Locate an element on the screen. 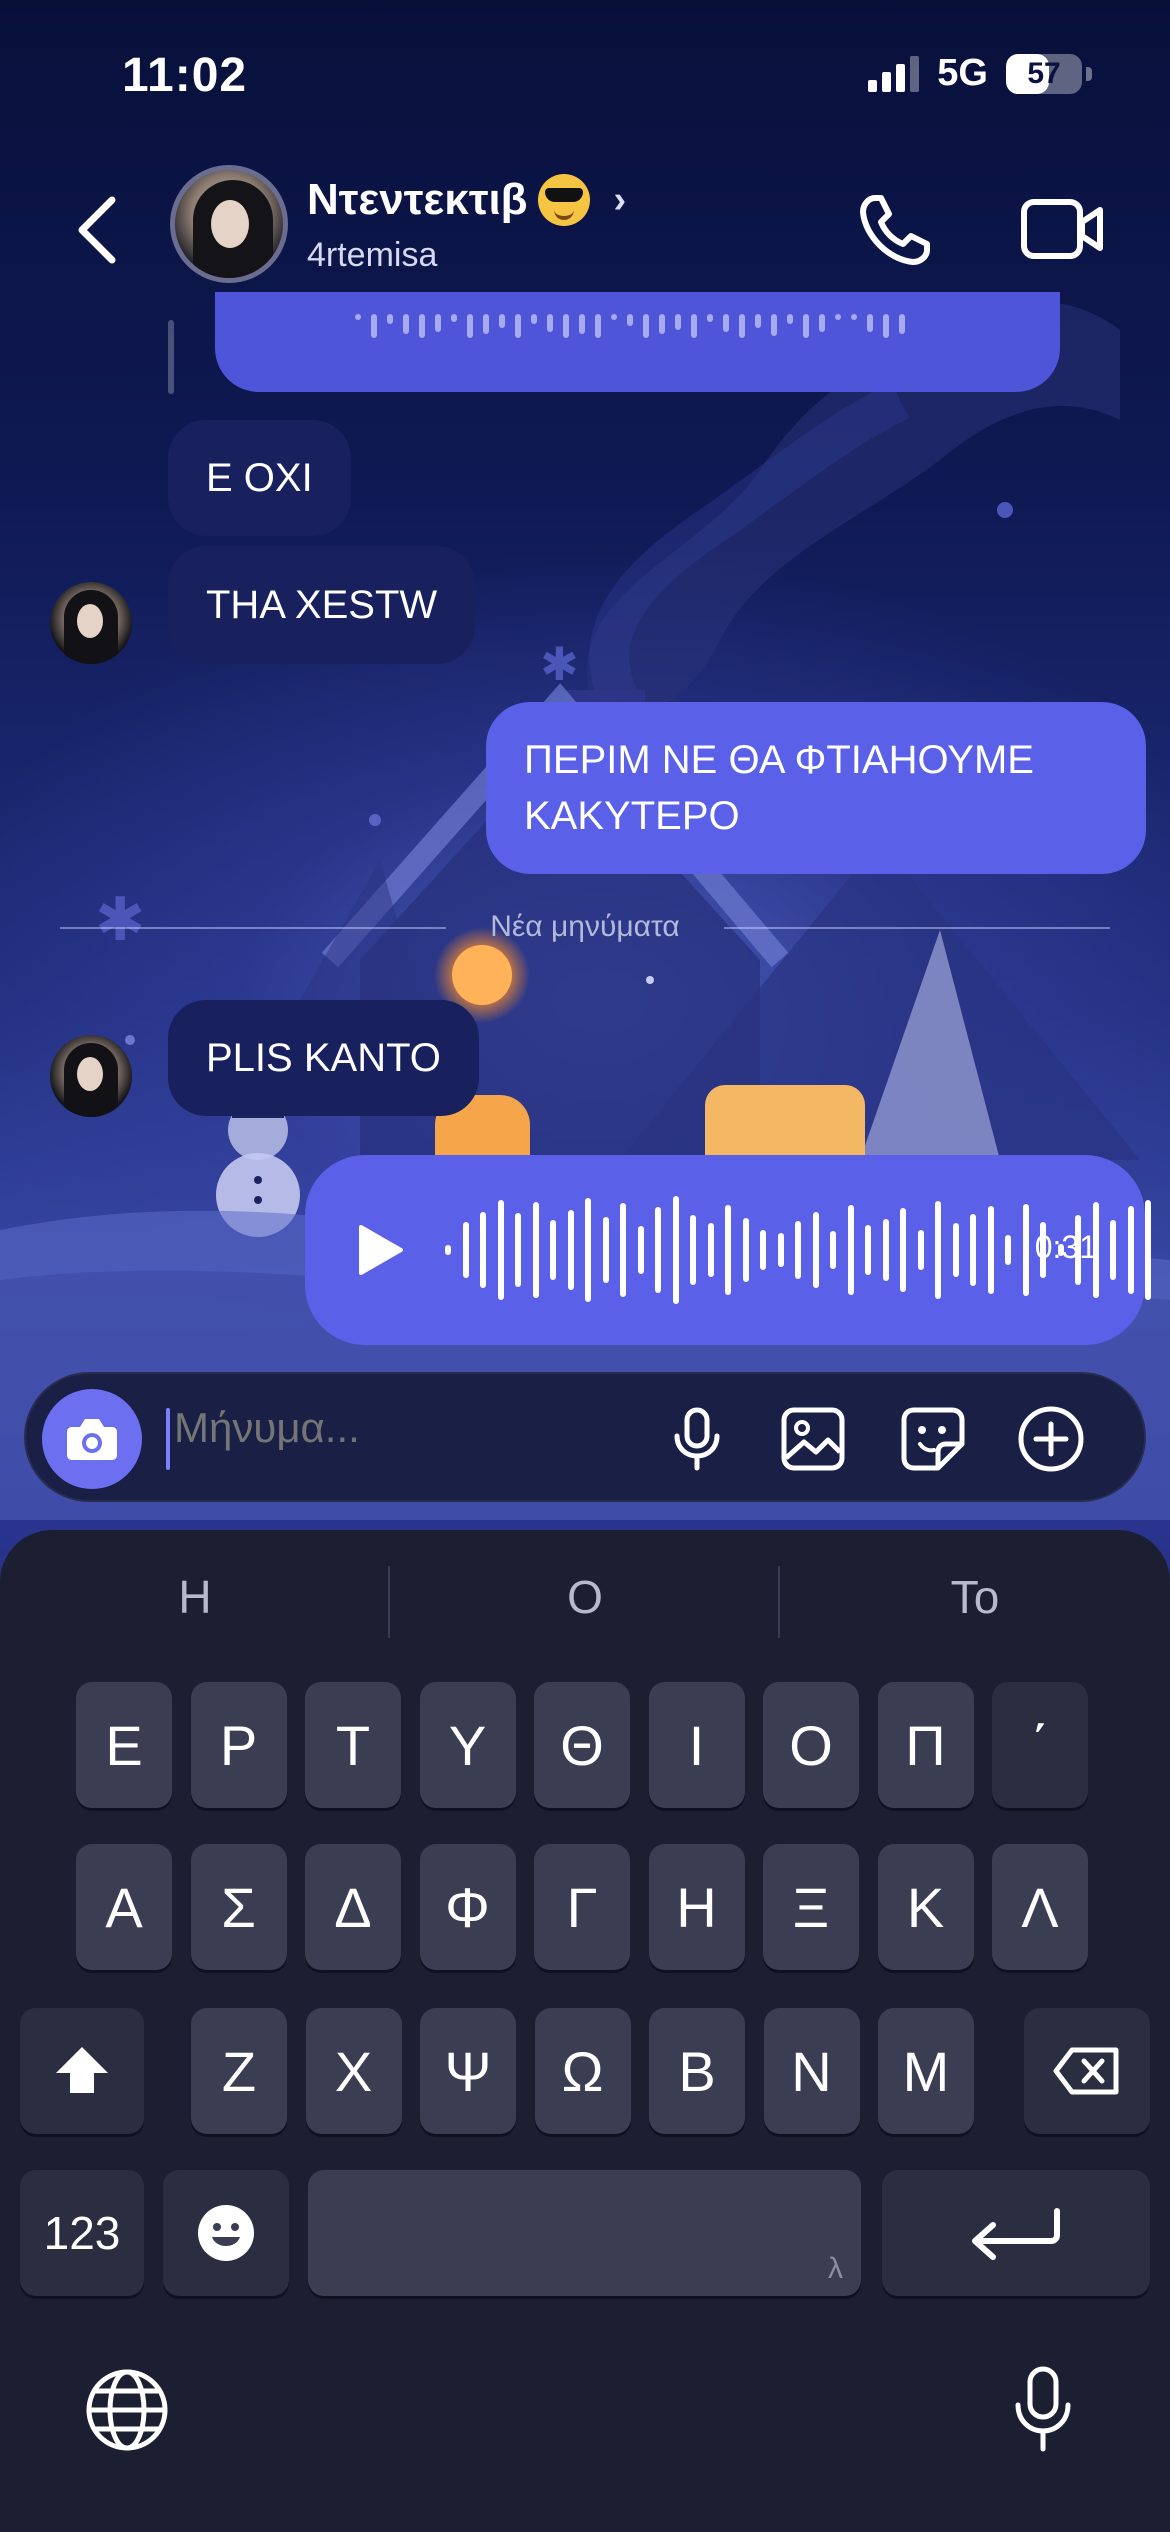  message-text: THA XESTW is located at coordinates (322, 605).